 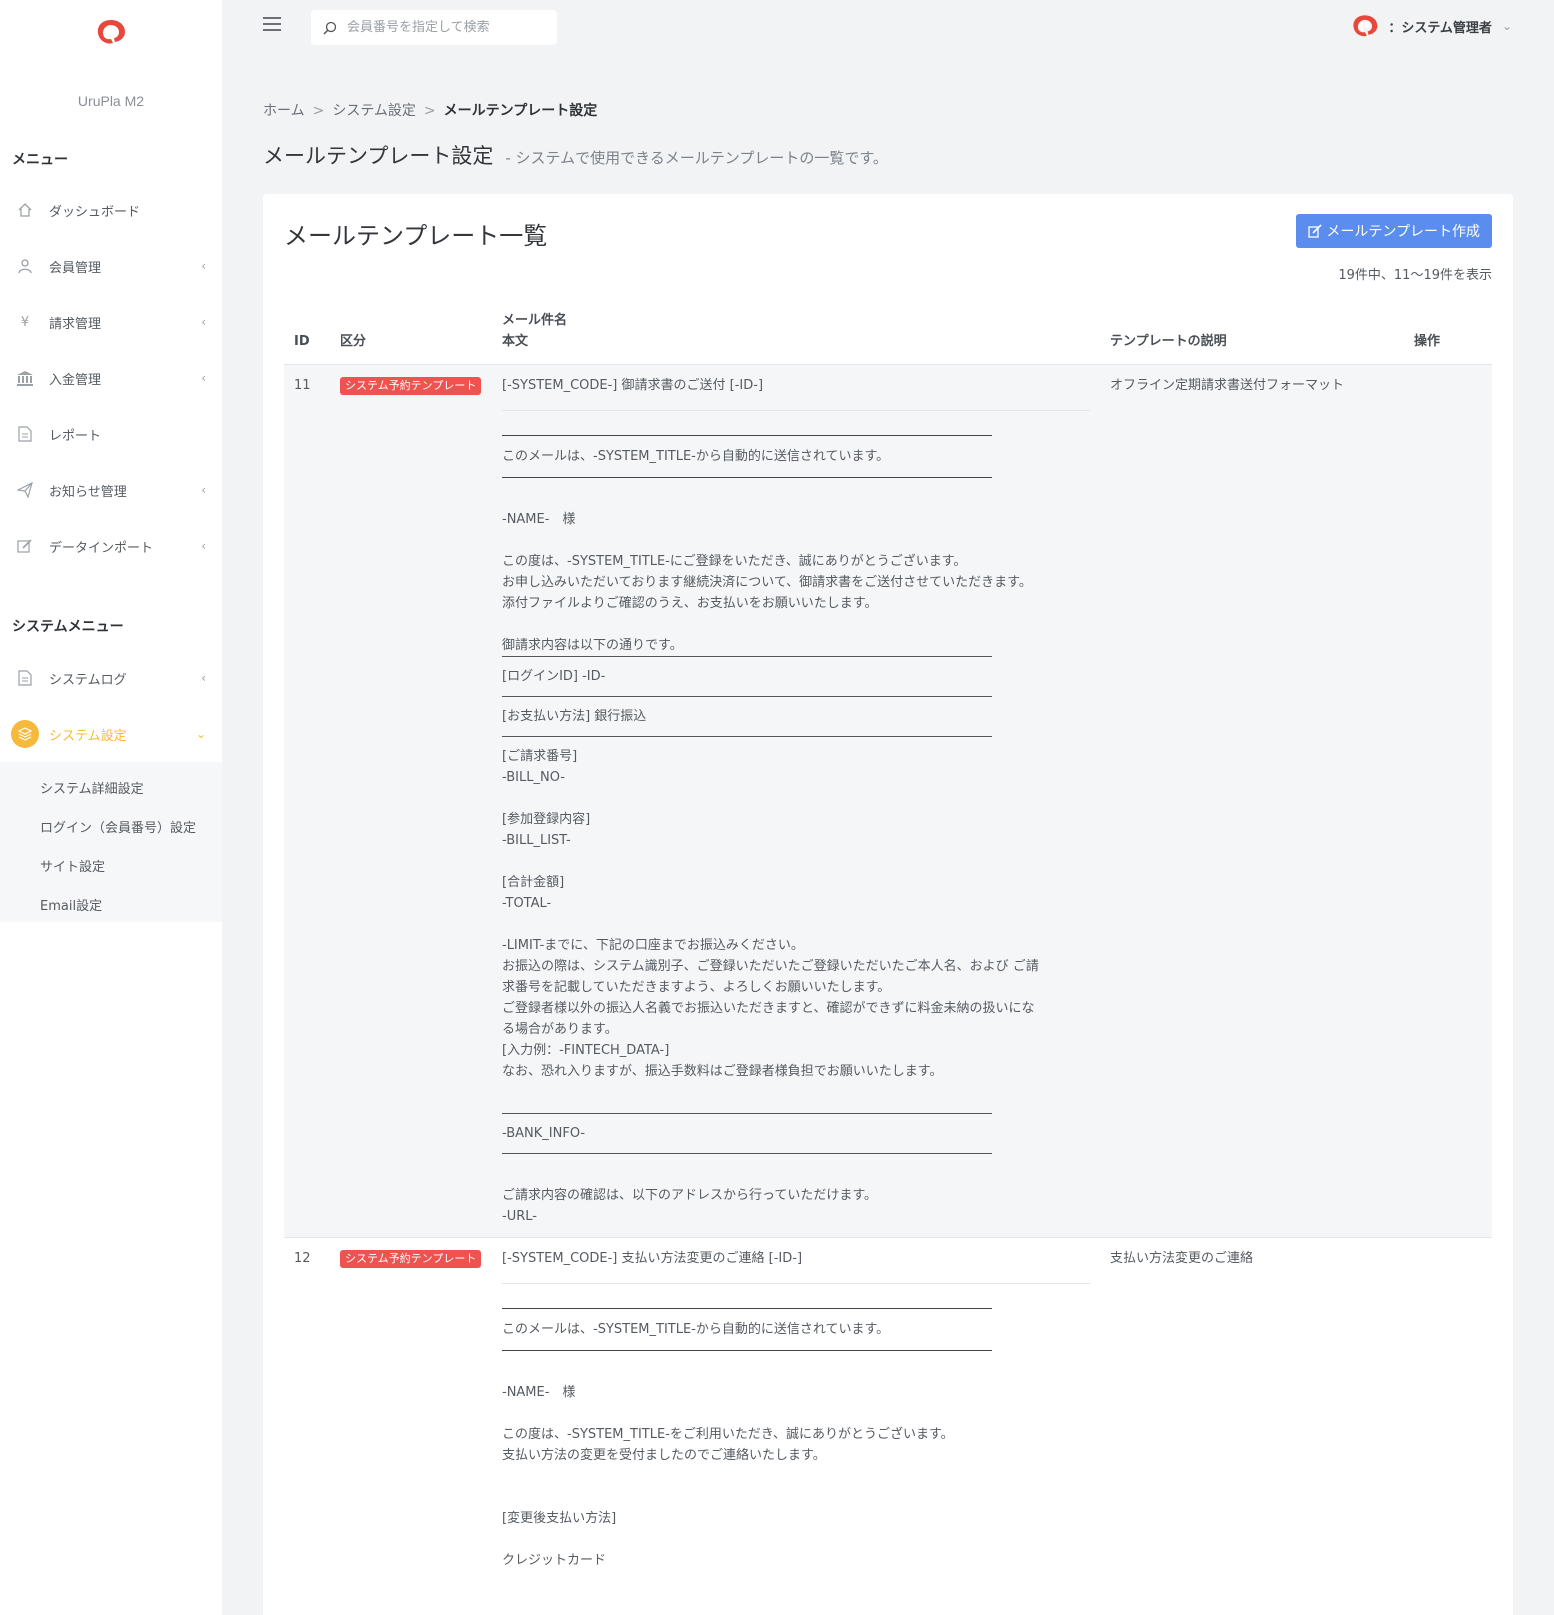 I want to click on body-line: -TOTAL-, so click(x=527, y=903).